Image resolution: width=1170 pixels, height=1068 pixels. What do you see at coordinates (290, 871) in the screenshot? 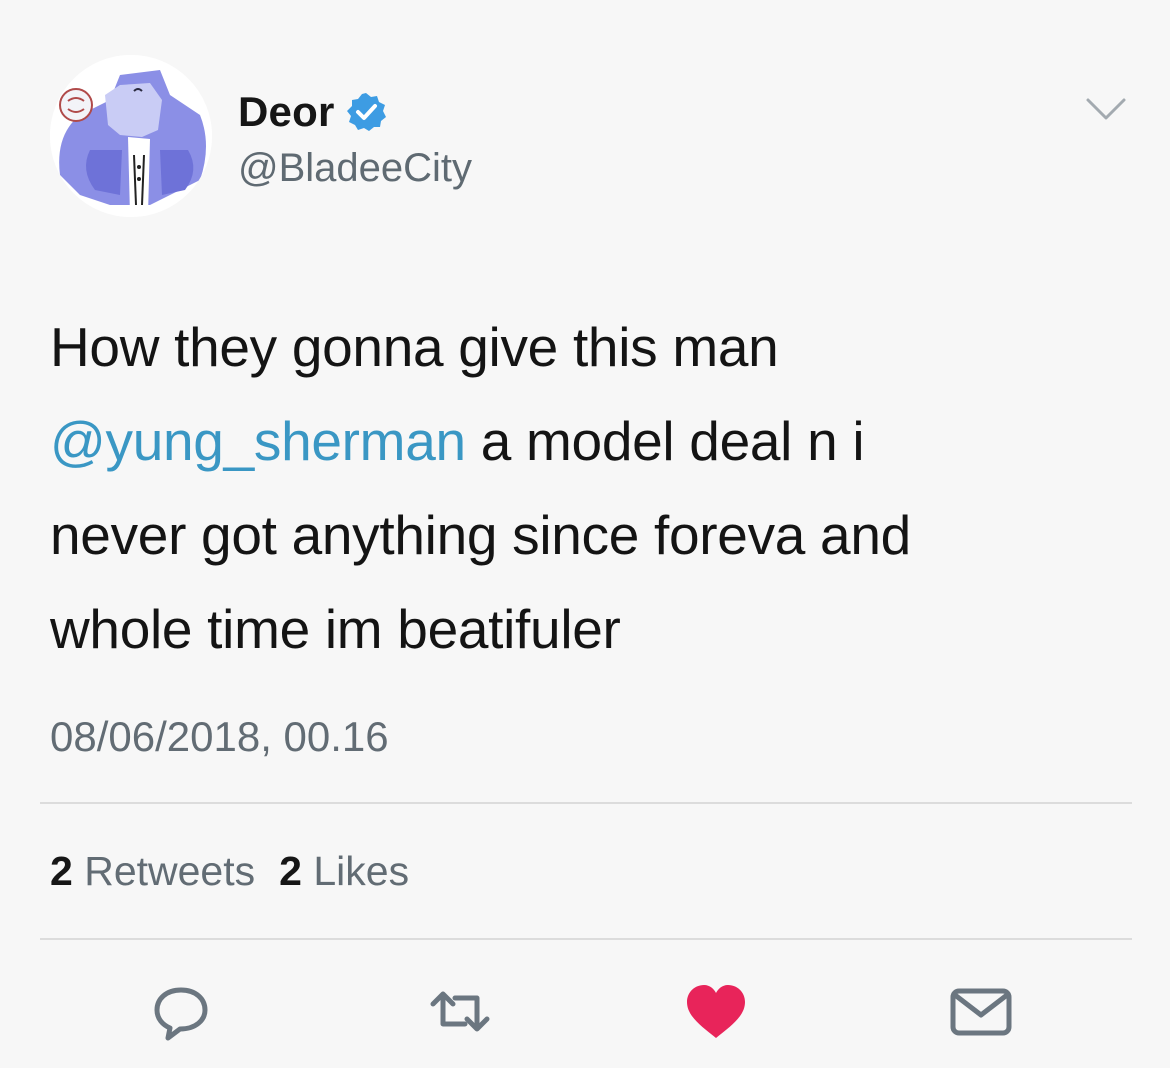
I see `likes-count: 2` at bounding box center [290, 871].